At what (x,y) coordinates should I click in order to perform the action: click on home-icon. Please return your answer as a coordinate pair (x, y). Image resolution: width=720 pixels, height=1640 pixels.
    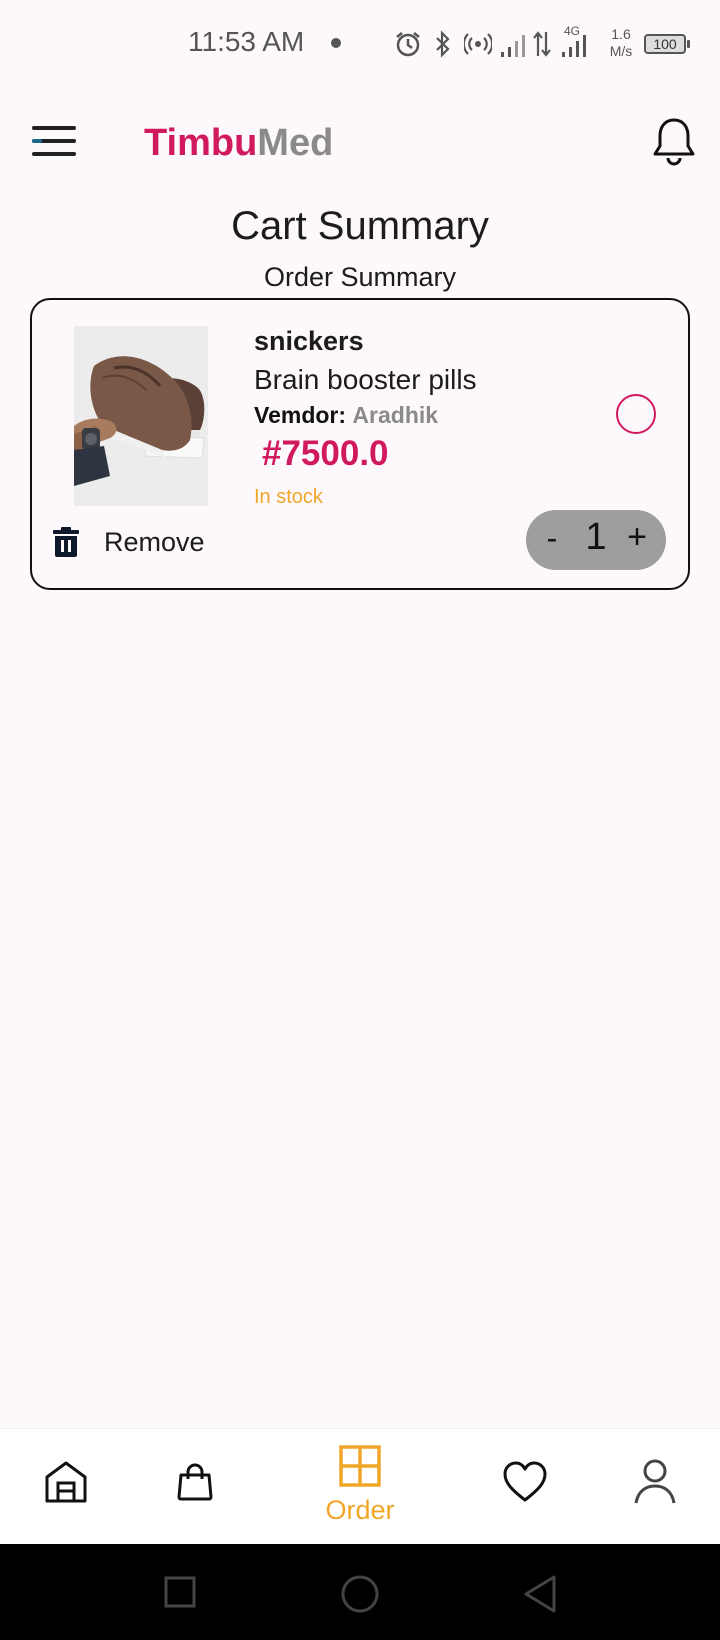
    Looking at the image, I should click on (66, 1482).